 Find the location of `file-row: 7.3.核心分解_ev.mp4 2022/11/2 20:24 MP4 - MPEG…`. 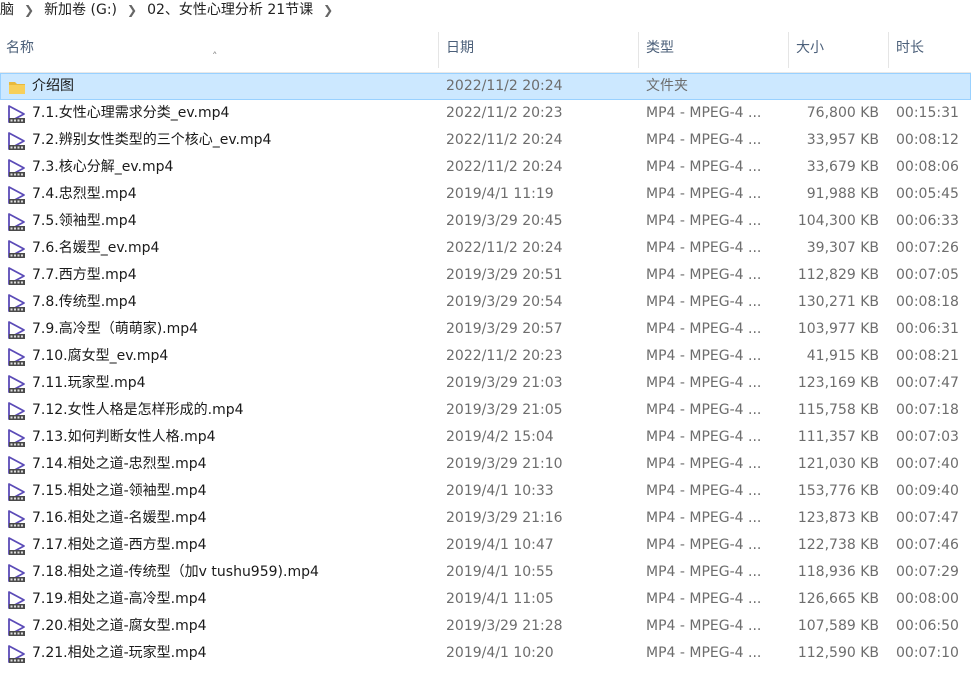

file-row: 7.3.核心分解_ev.mp4 2022/11/2 20:24 MP4 - MPEG… is located at coordinates (485, 167).